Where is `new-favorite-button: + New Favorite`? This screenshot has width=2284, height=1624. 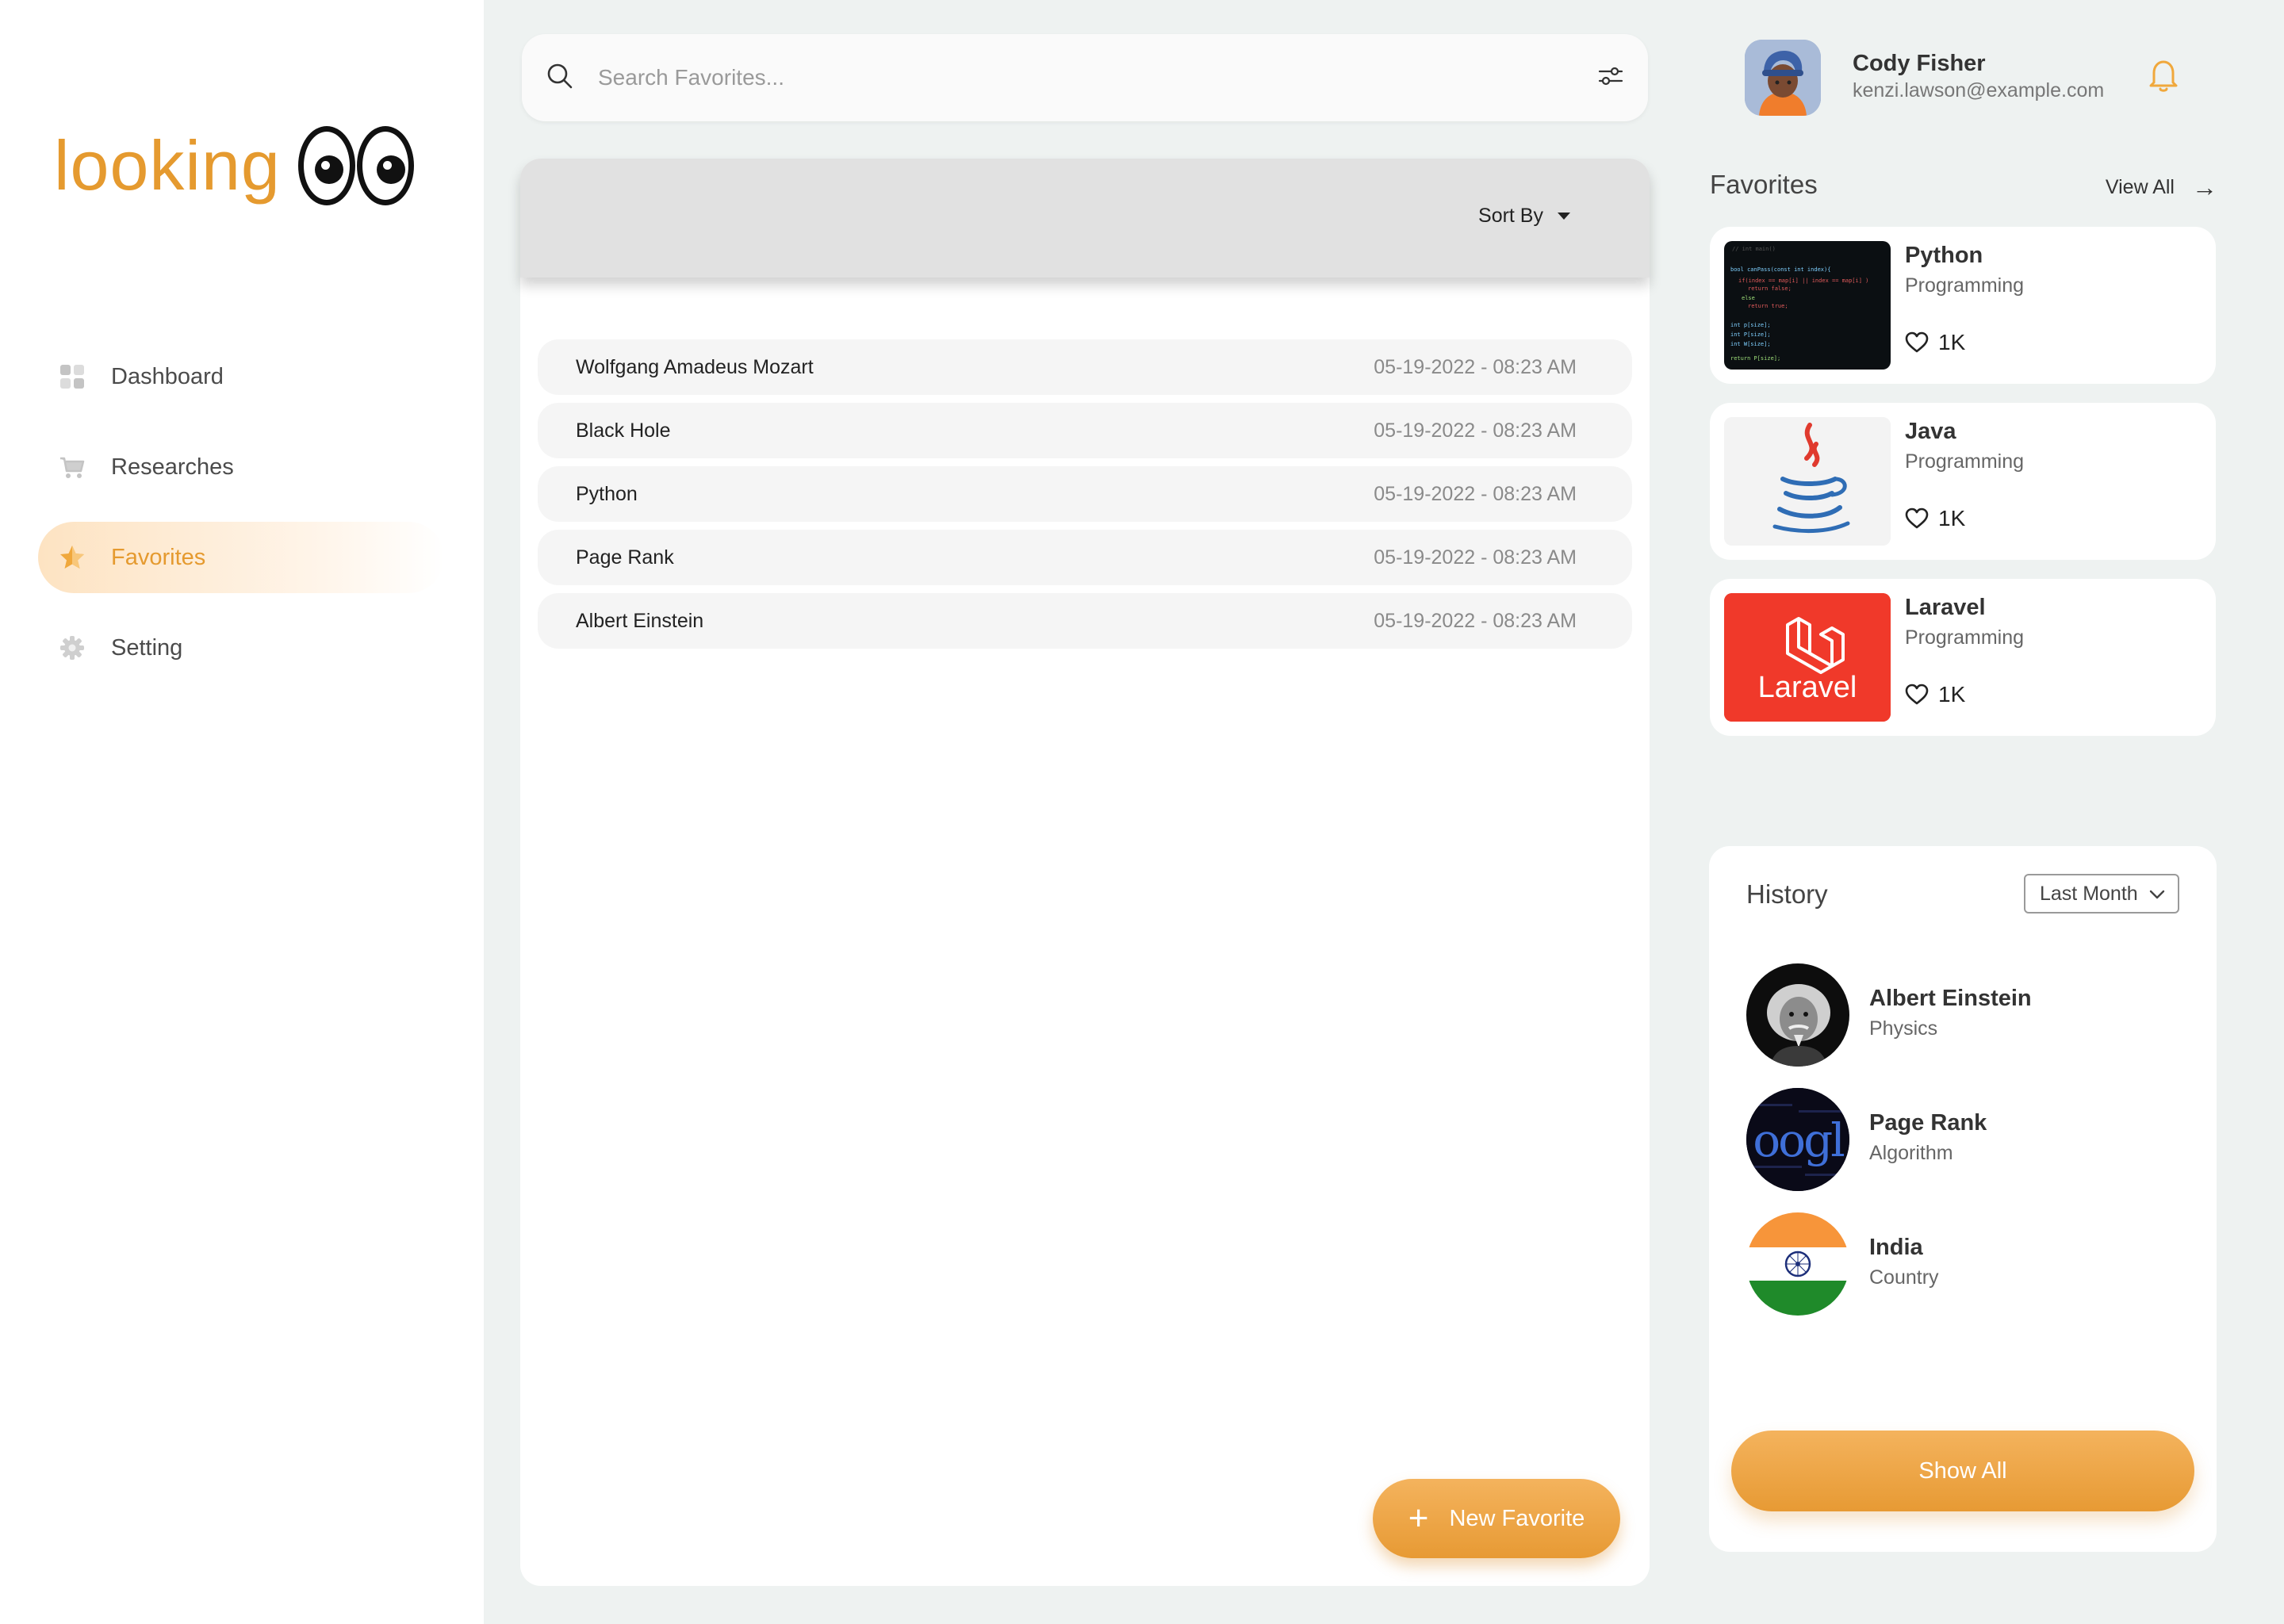
new-favorite-button: + New Favorite is located at coordinates (1496, 1518).